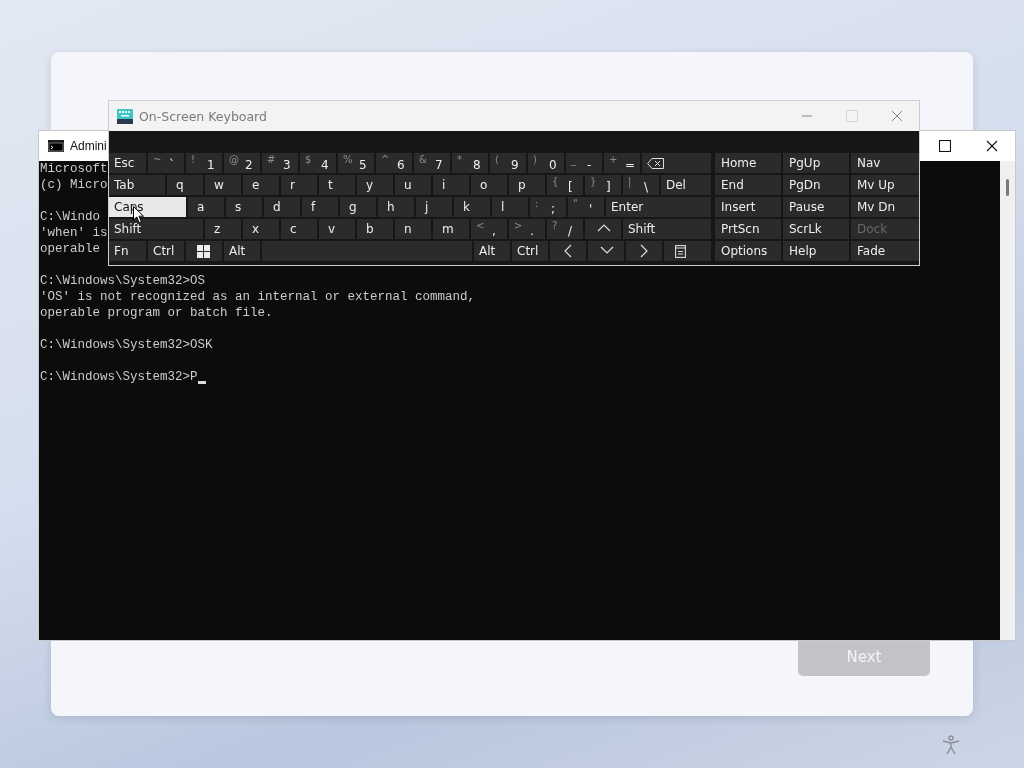 This screenshot has width=1024, height=768. What do you see at coordinates (203, 116) in the screenshot?
I see `window-title: On-Screen Keyboard` at bounding box center [203, 116].